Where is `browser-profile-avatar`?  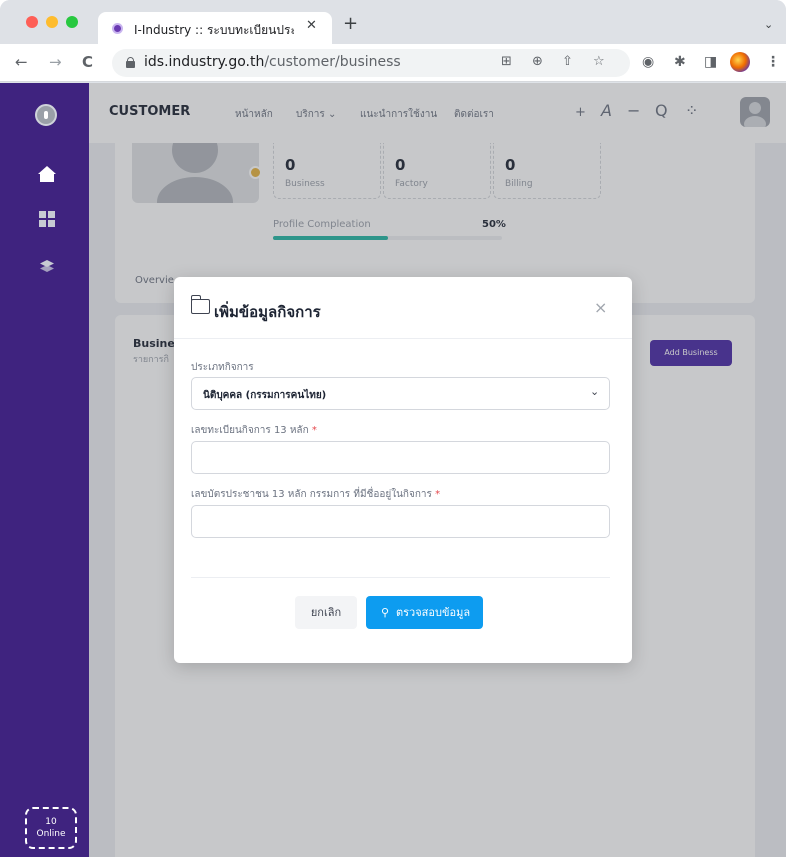 browser-profile-avatar is located at coordinates (740, 62).